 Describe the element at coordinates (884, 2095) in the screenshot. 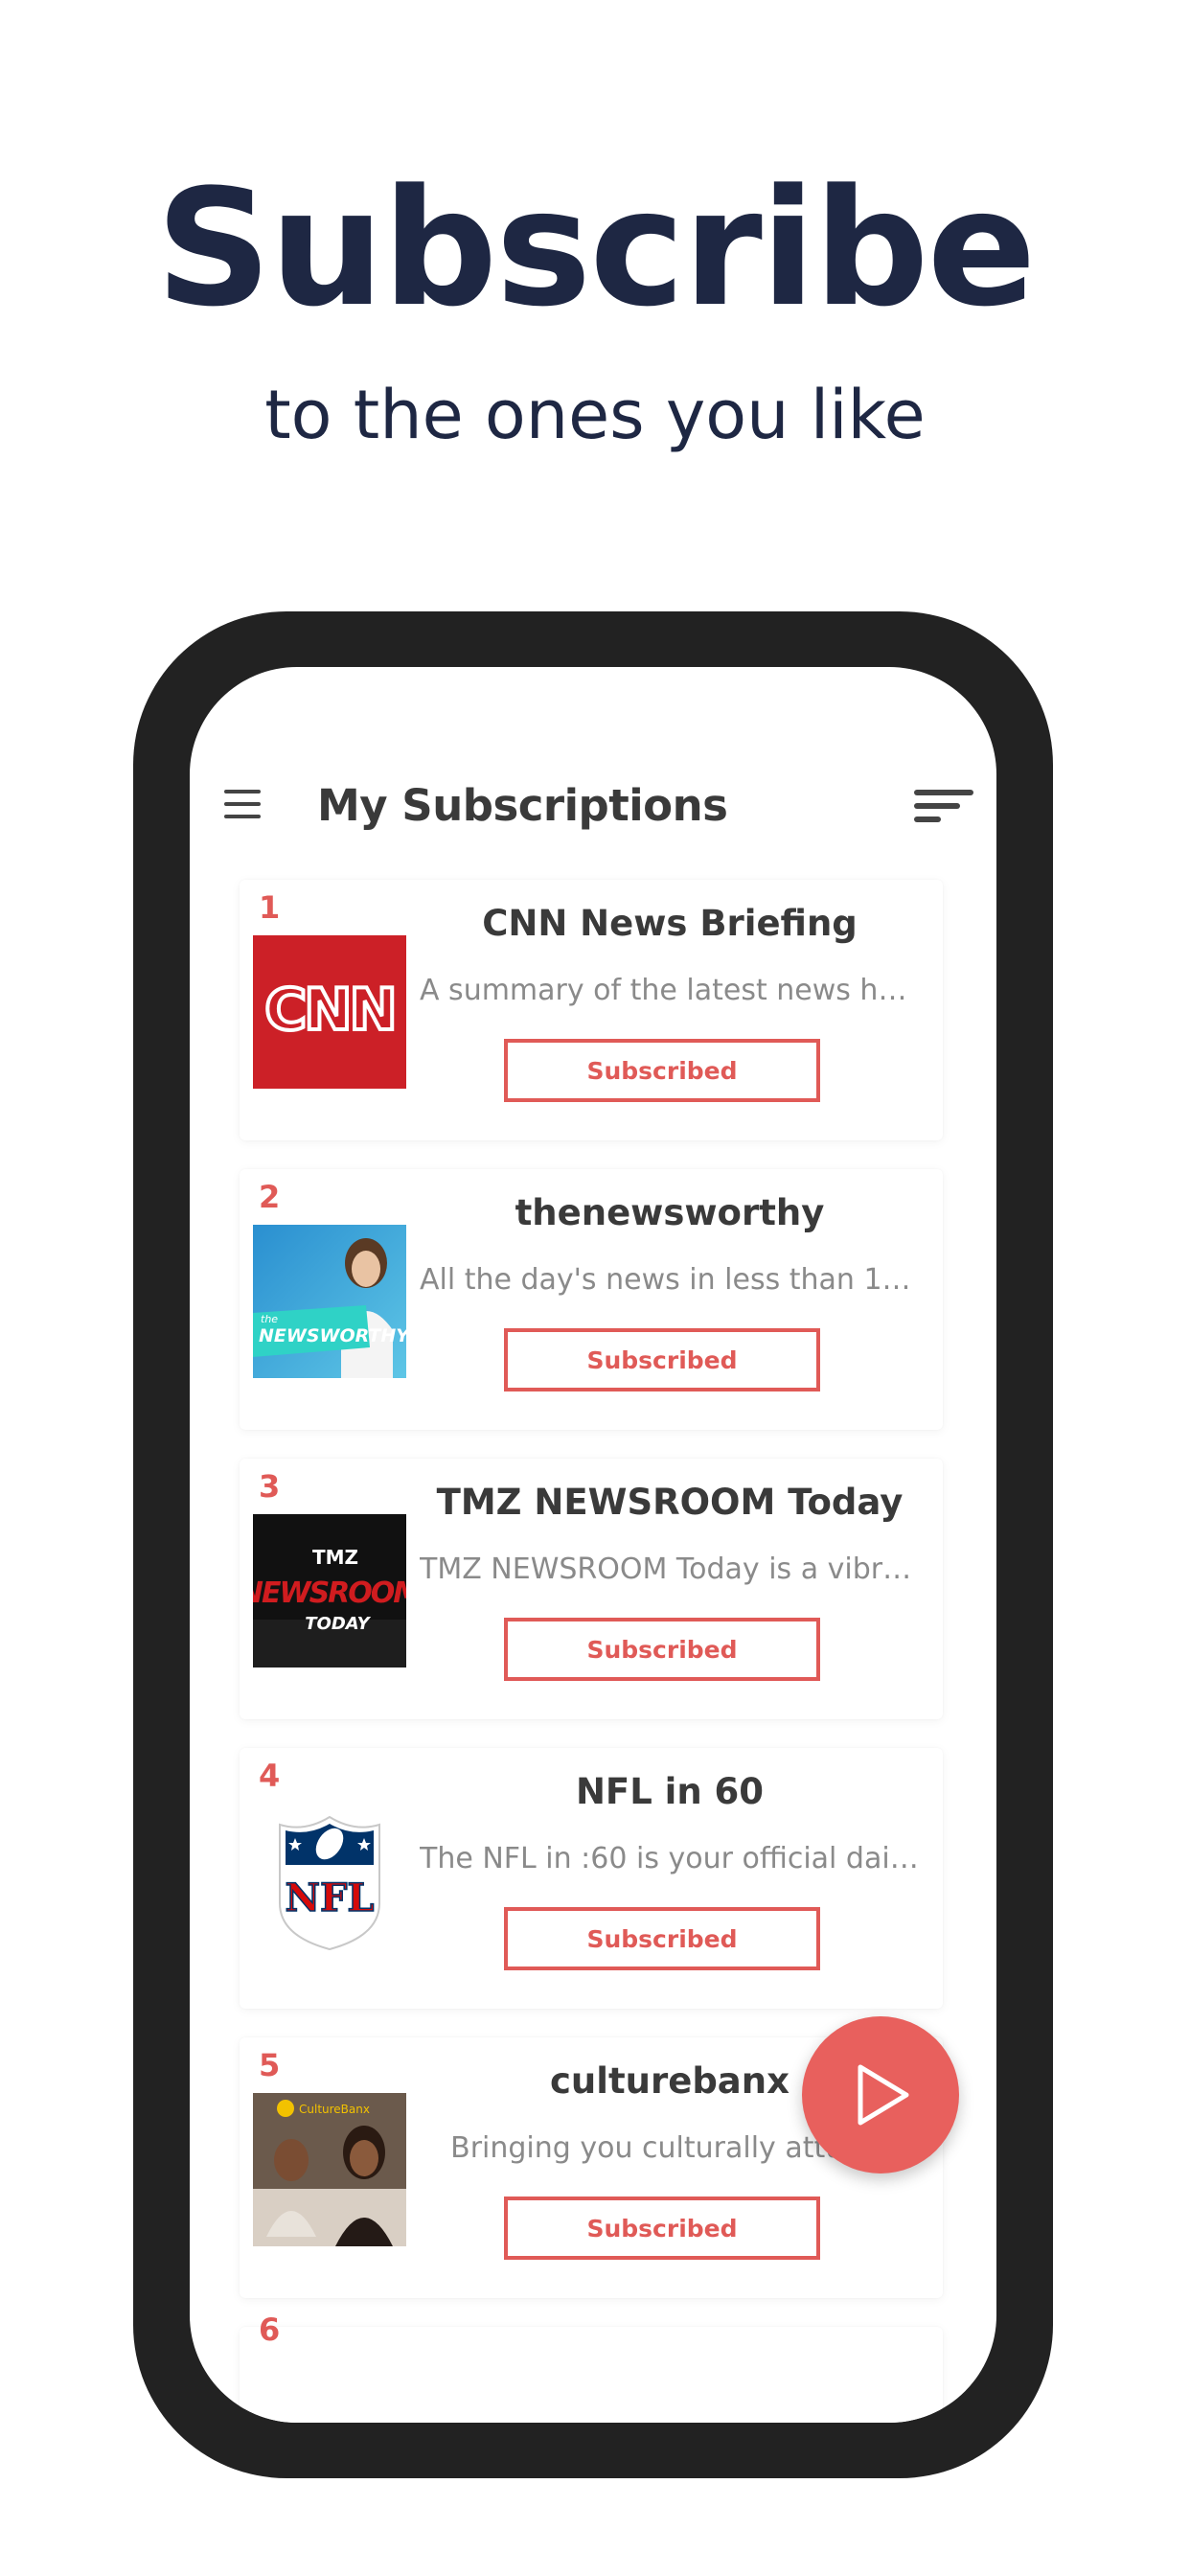

I see `play-icon` at that location.